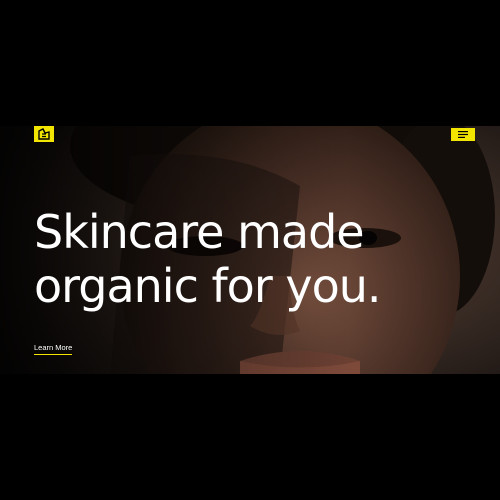  I want to click on headline-line-1: Skincare made, so click(199, 232).